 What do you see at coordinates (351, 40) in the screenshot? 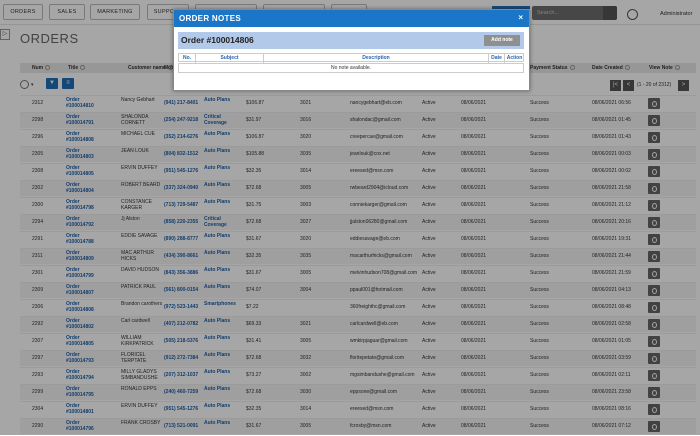
I see `order-bar: Order #100014806 Add note` at bounding box center [351, 40].